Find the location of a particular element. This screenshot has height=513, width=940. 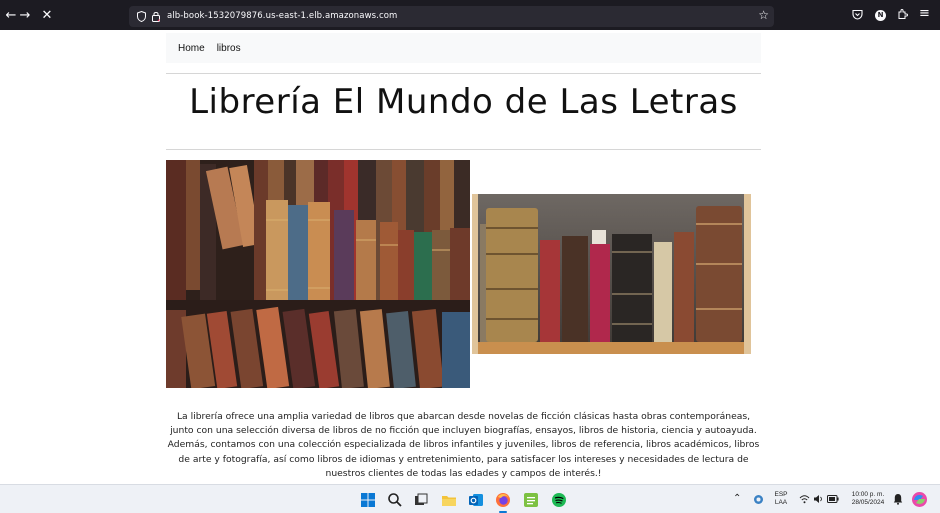

forward-icon: → is located at coordinates (25, 15).